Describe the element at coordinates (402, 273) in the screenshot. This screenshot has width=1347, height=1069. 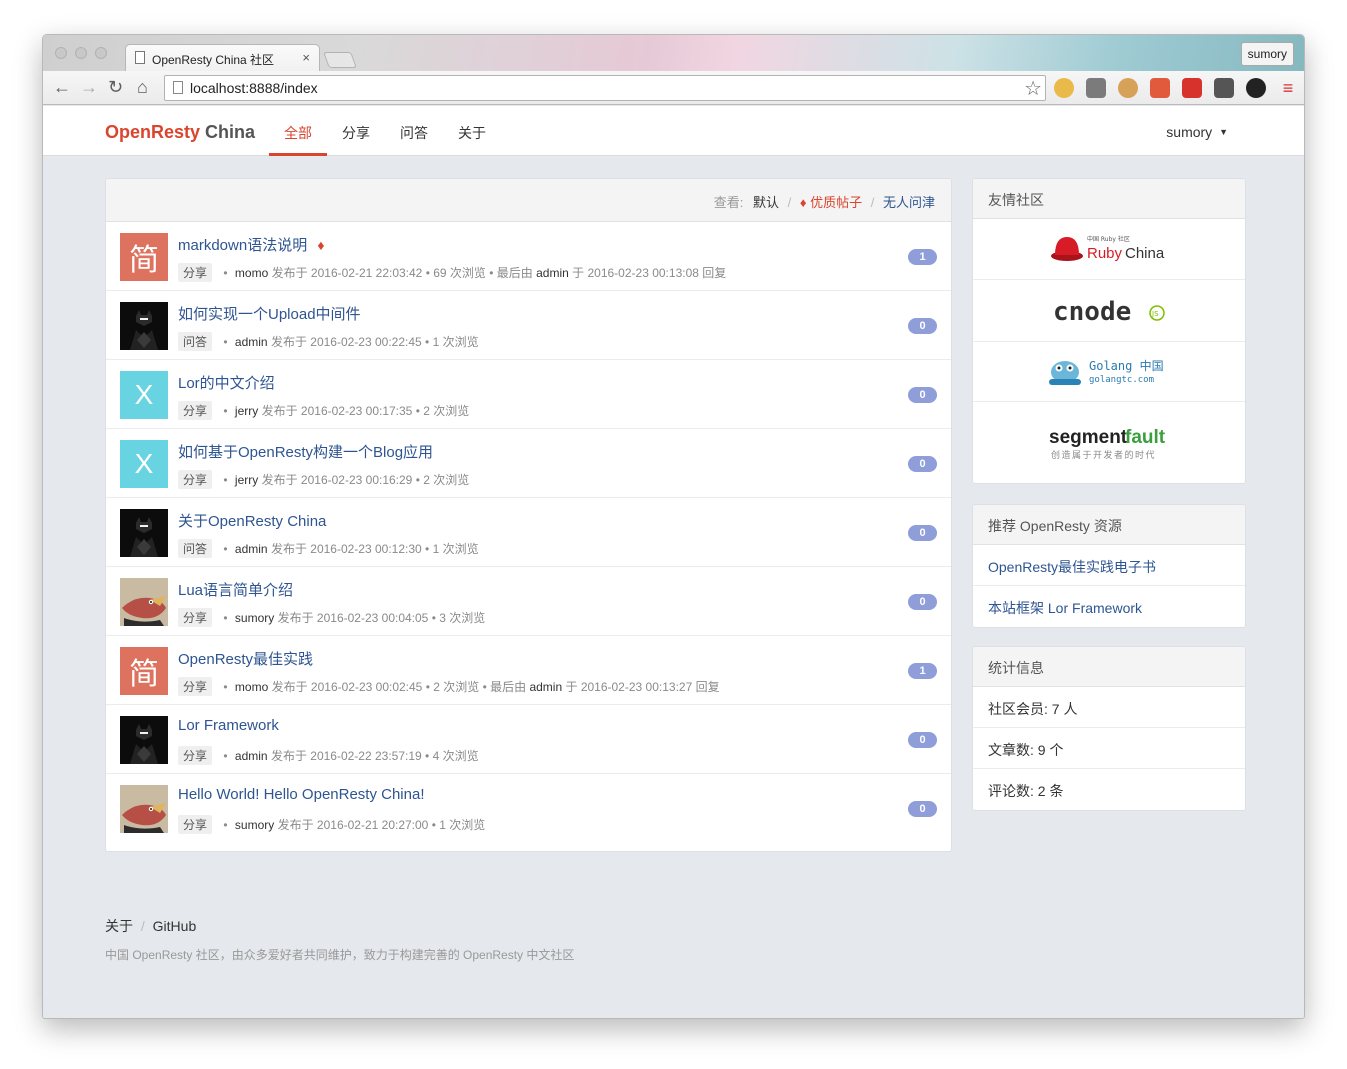
I see `topic-publish-info: 发布于 2016-02-21 22:03:42 • 69 次浏览 • 最后由` at that location.